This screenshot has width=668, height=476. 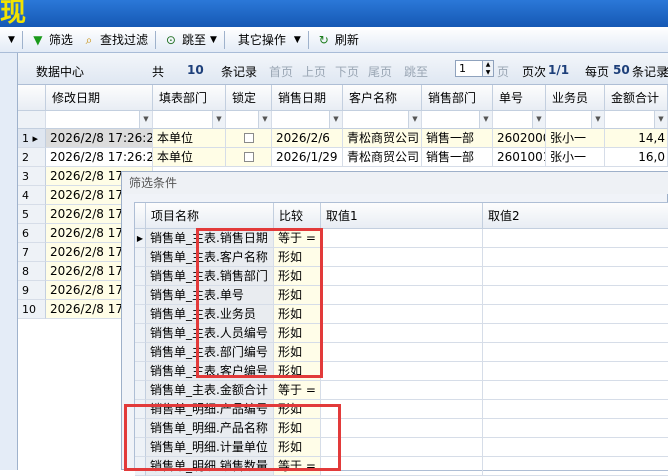 I want to click on jump-button: ⊙ 跳至 ▼, so click(x=190, y=40).